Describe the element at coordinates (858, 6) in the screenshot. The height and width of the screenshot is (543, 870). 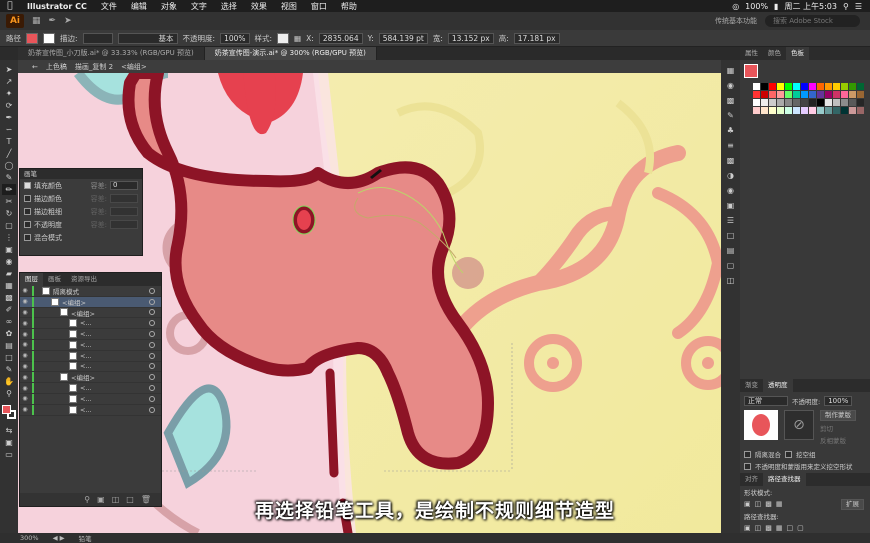
I see `menu-list-icon: ☰` at that location.